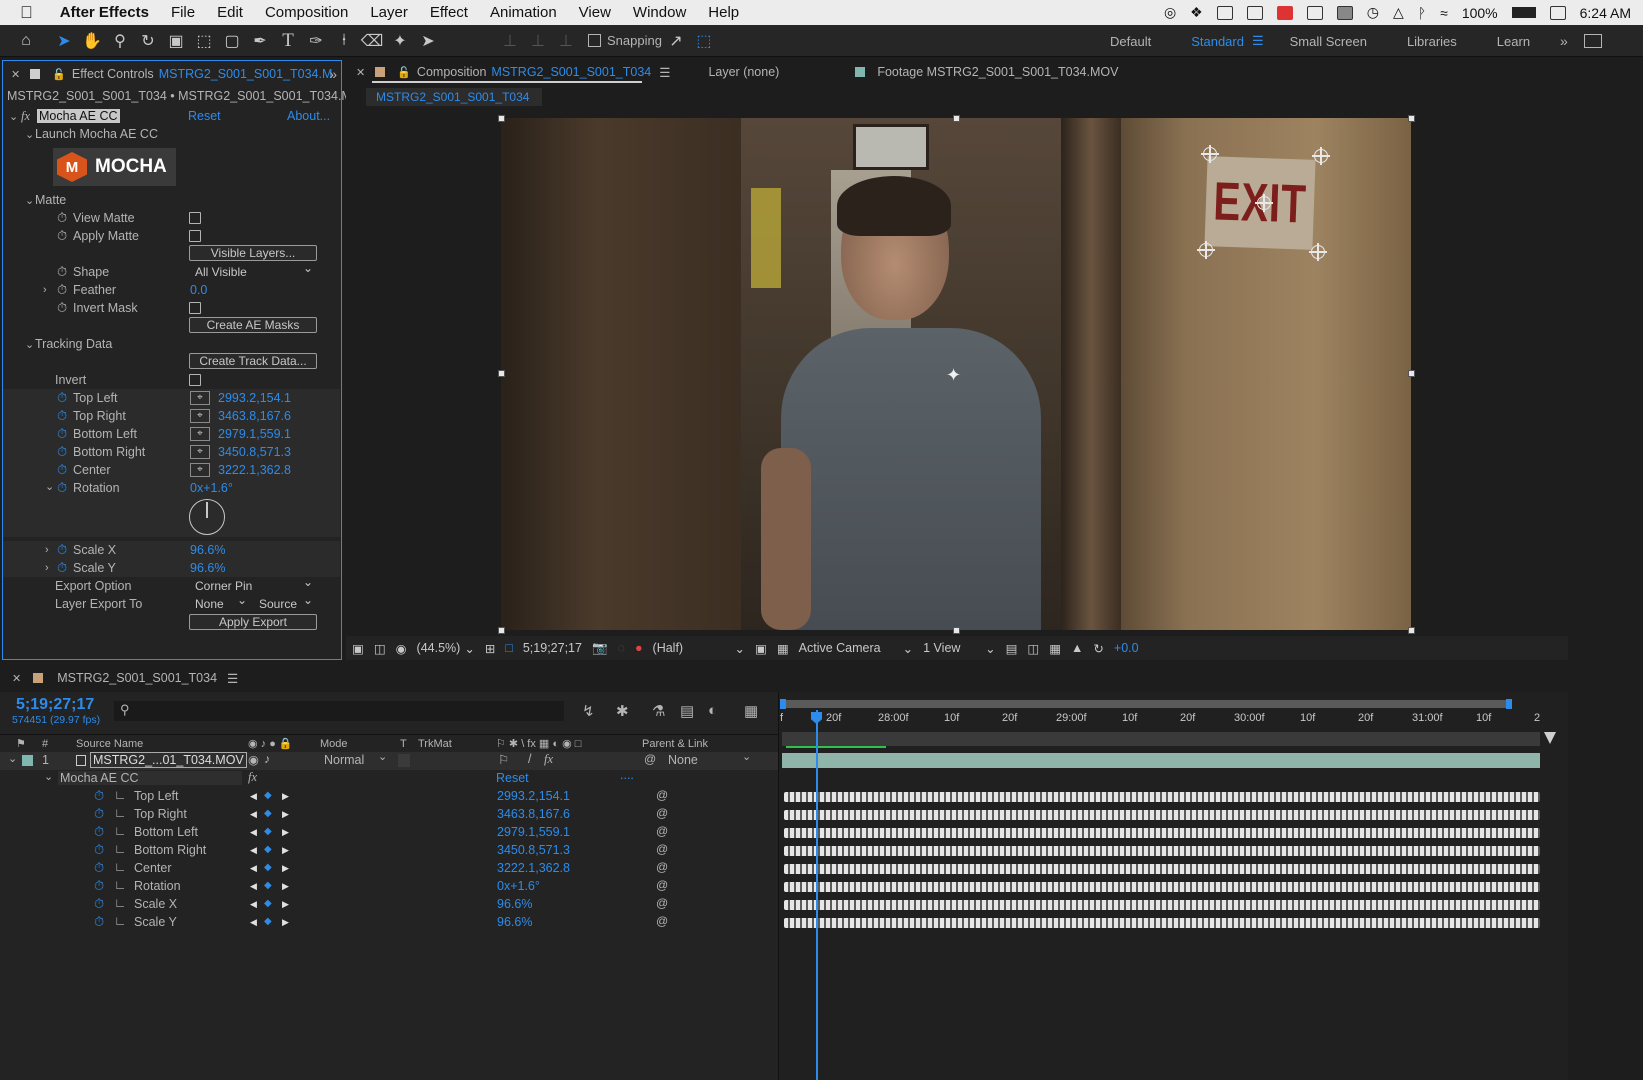  I want to click on prop-value: 0x+1.6°, so click(518, 886).